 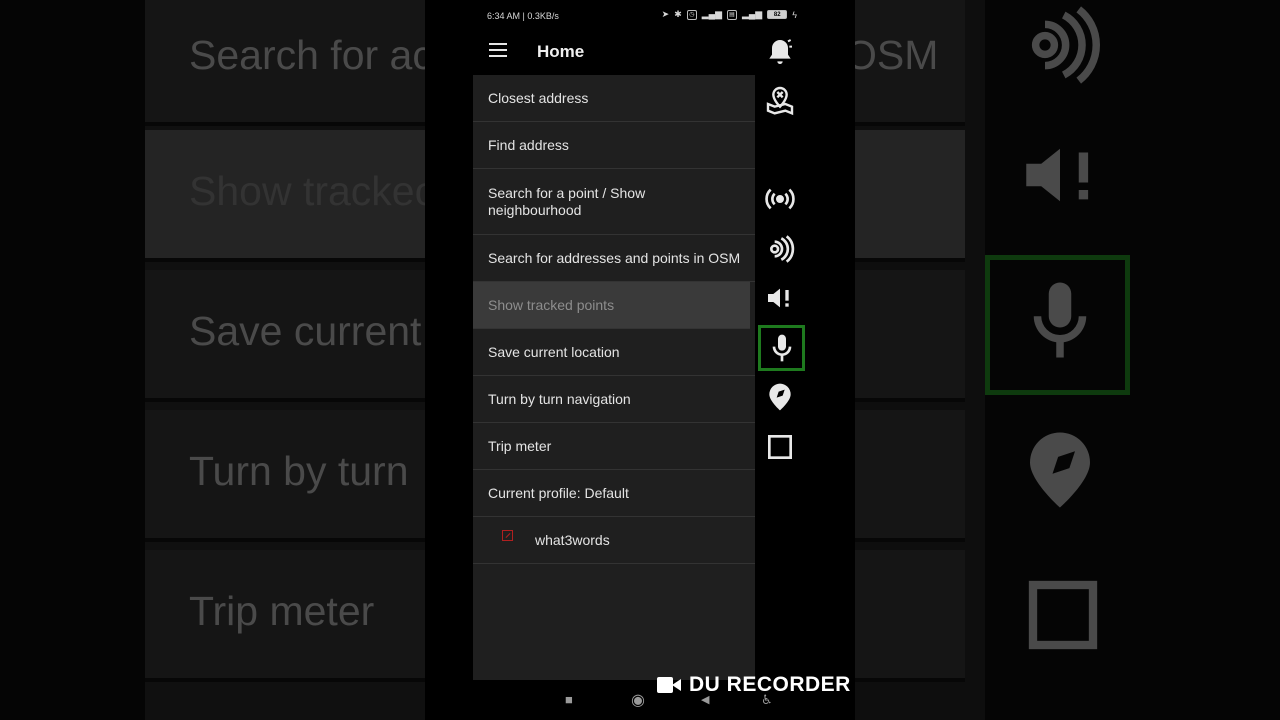 What do you see at coordinates (794, 14) in the screenshot?
I see `charging-icon: ϟ` at bounding box center [794, 14].